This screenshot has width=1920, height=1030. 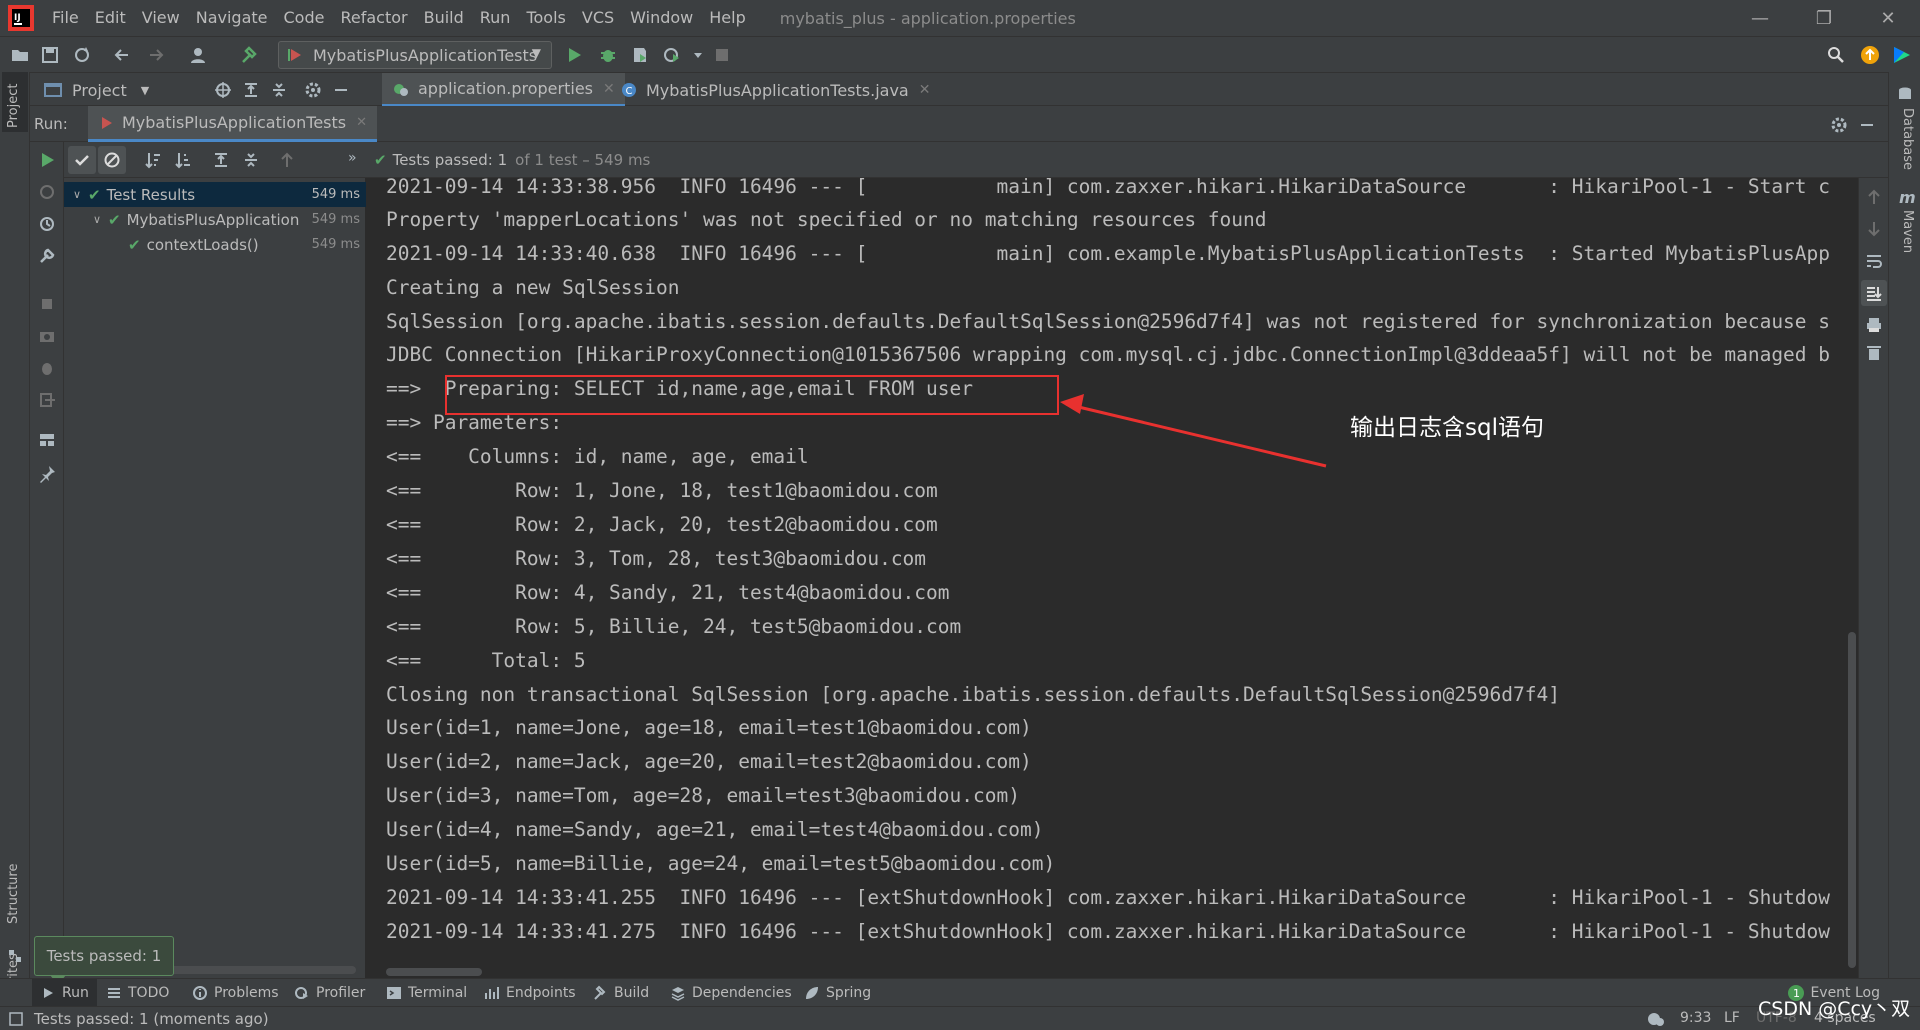 What do you see at coordinates (1824, 18) in the screenshot?
I see `restore-button: ❐` at bounding box center [1824, 18].